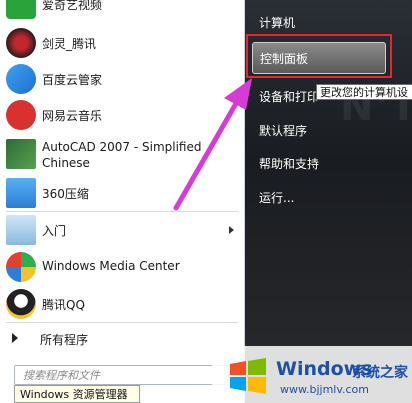 This screenshot has width=412, height=403. Describe the element at coordinates (21, 154) in the screenshot. I see `autocad-icon` at that location.